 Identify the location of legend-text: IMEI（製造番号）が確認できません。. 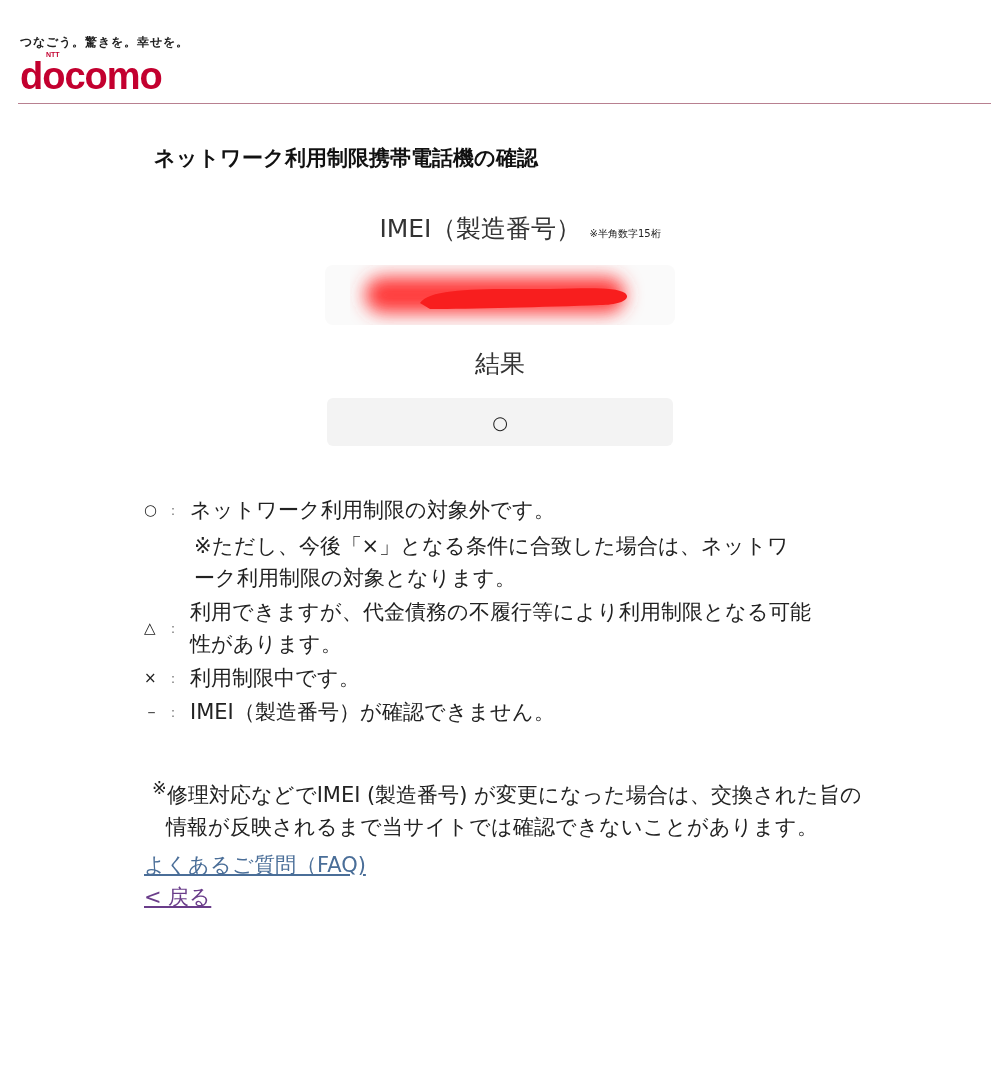
(373, 712).